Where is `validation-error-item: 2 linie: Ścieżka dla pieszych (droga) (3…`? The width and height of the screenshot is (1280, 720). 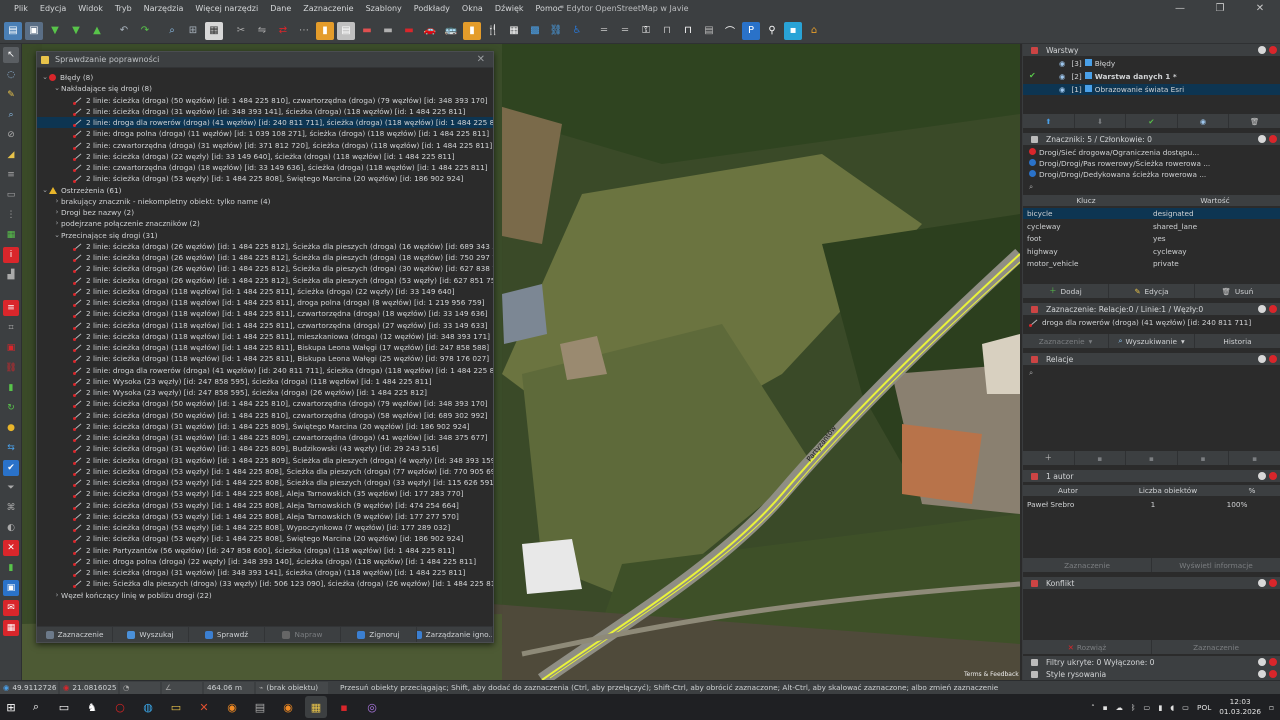 validation-error-item: 2 linie: Ścieżka dla pieszych (droga) (3… is located at coordinates (265, 583).